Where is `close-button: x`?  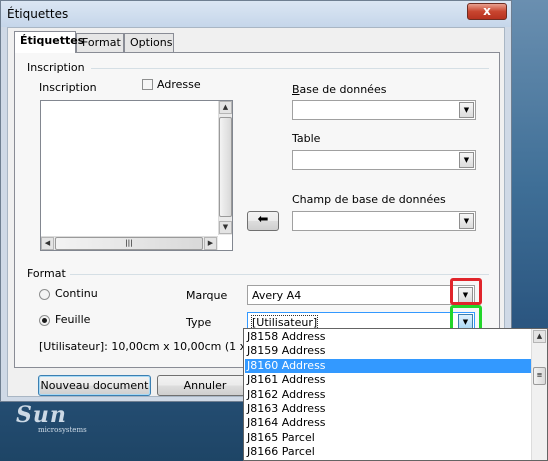
close-button: x is located at coordinates (487, 11).